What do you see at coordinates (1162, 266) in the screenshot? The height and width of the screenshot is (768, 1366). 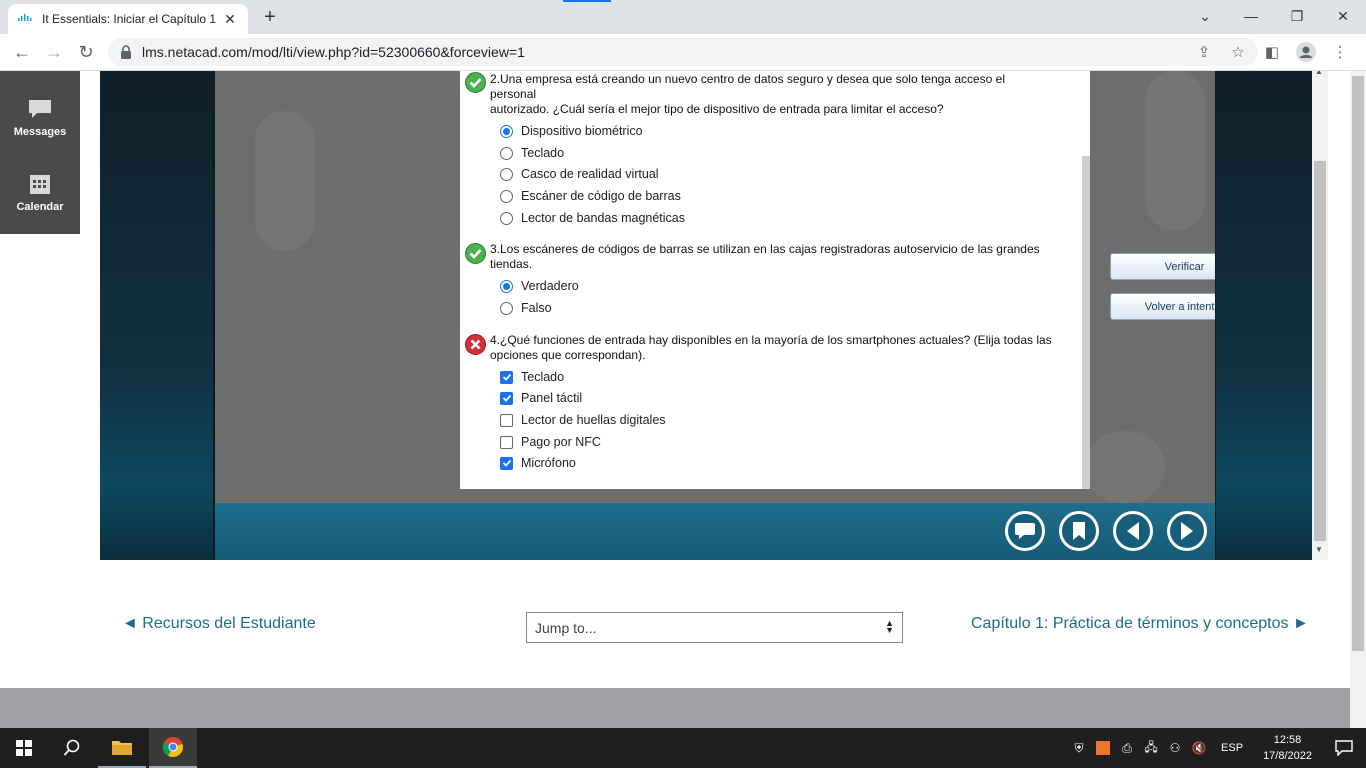 I see `verify-button: Verificar` at bounding box center [1162, 266].